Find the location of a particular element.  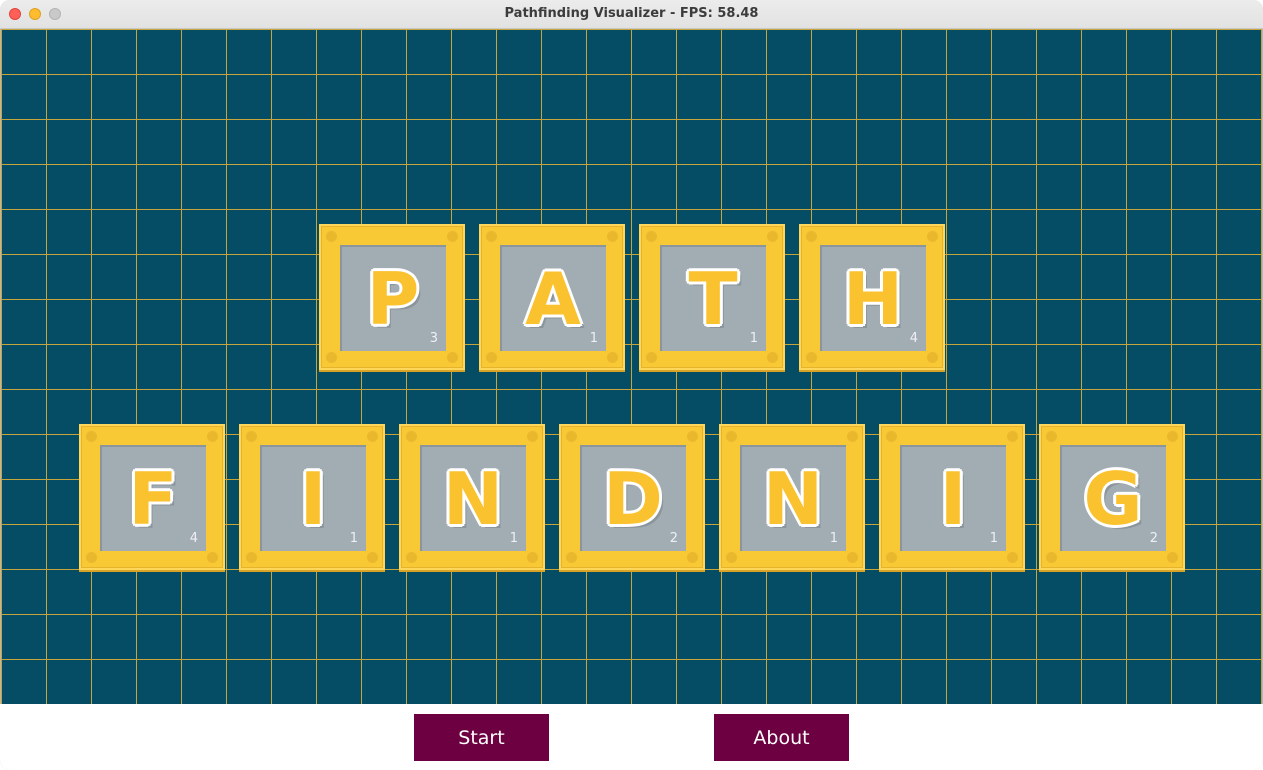

about-button: About is located at coordinates (781, 737).